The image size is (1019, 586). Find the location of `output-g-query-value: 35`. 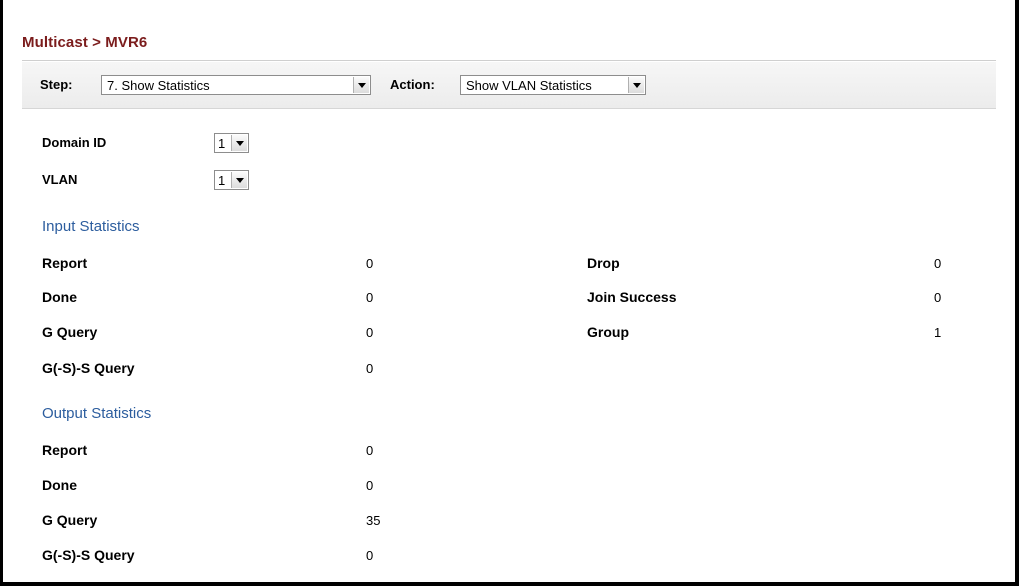

output-g-query-value: 35 is located at coordinates (373, 520).